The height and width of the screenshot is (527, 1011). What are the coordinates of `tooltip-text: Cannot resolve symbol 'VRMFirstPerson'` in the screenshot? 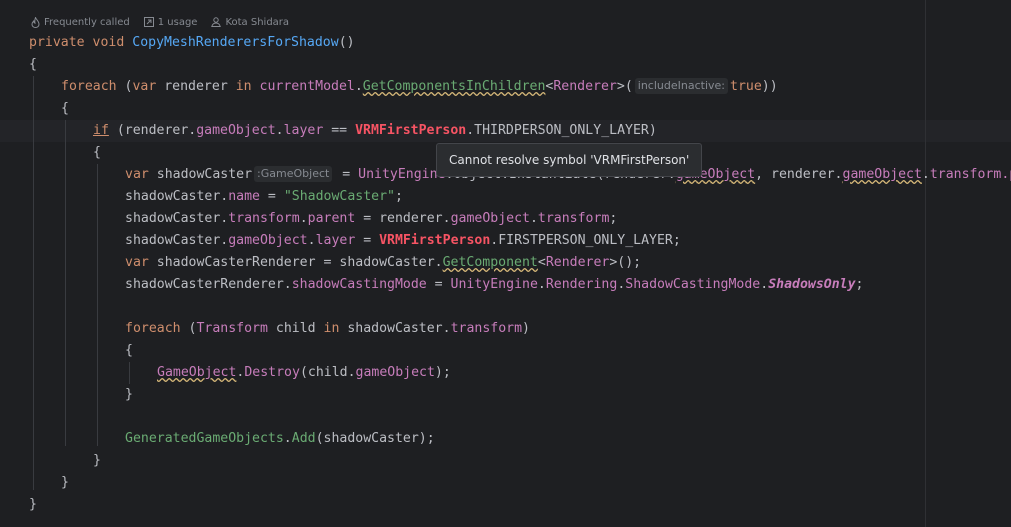 It's located at (569, 160).